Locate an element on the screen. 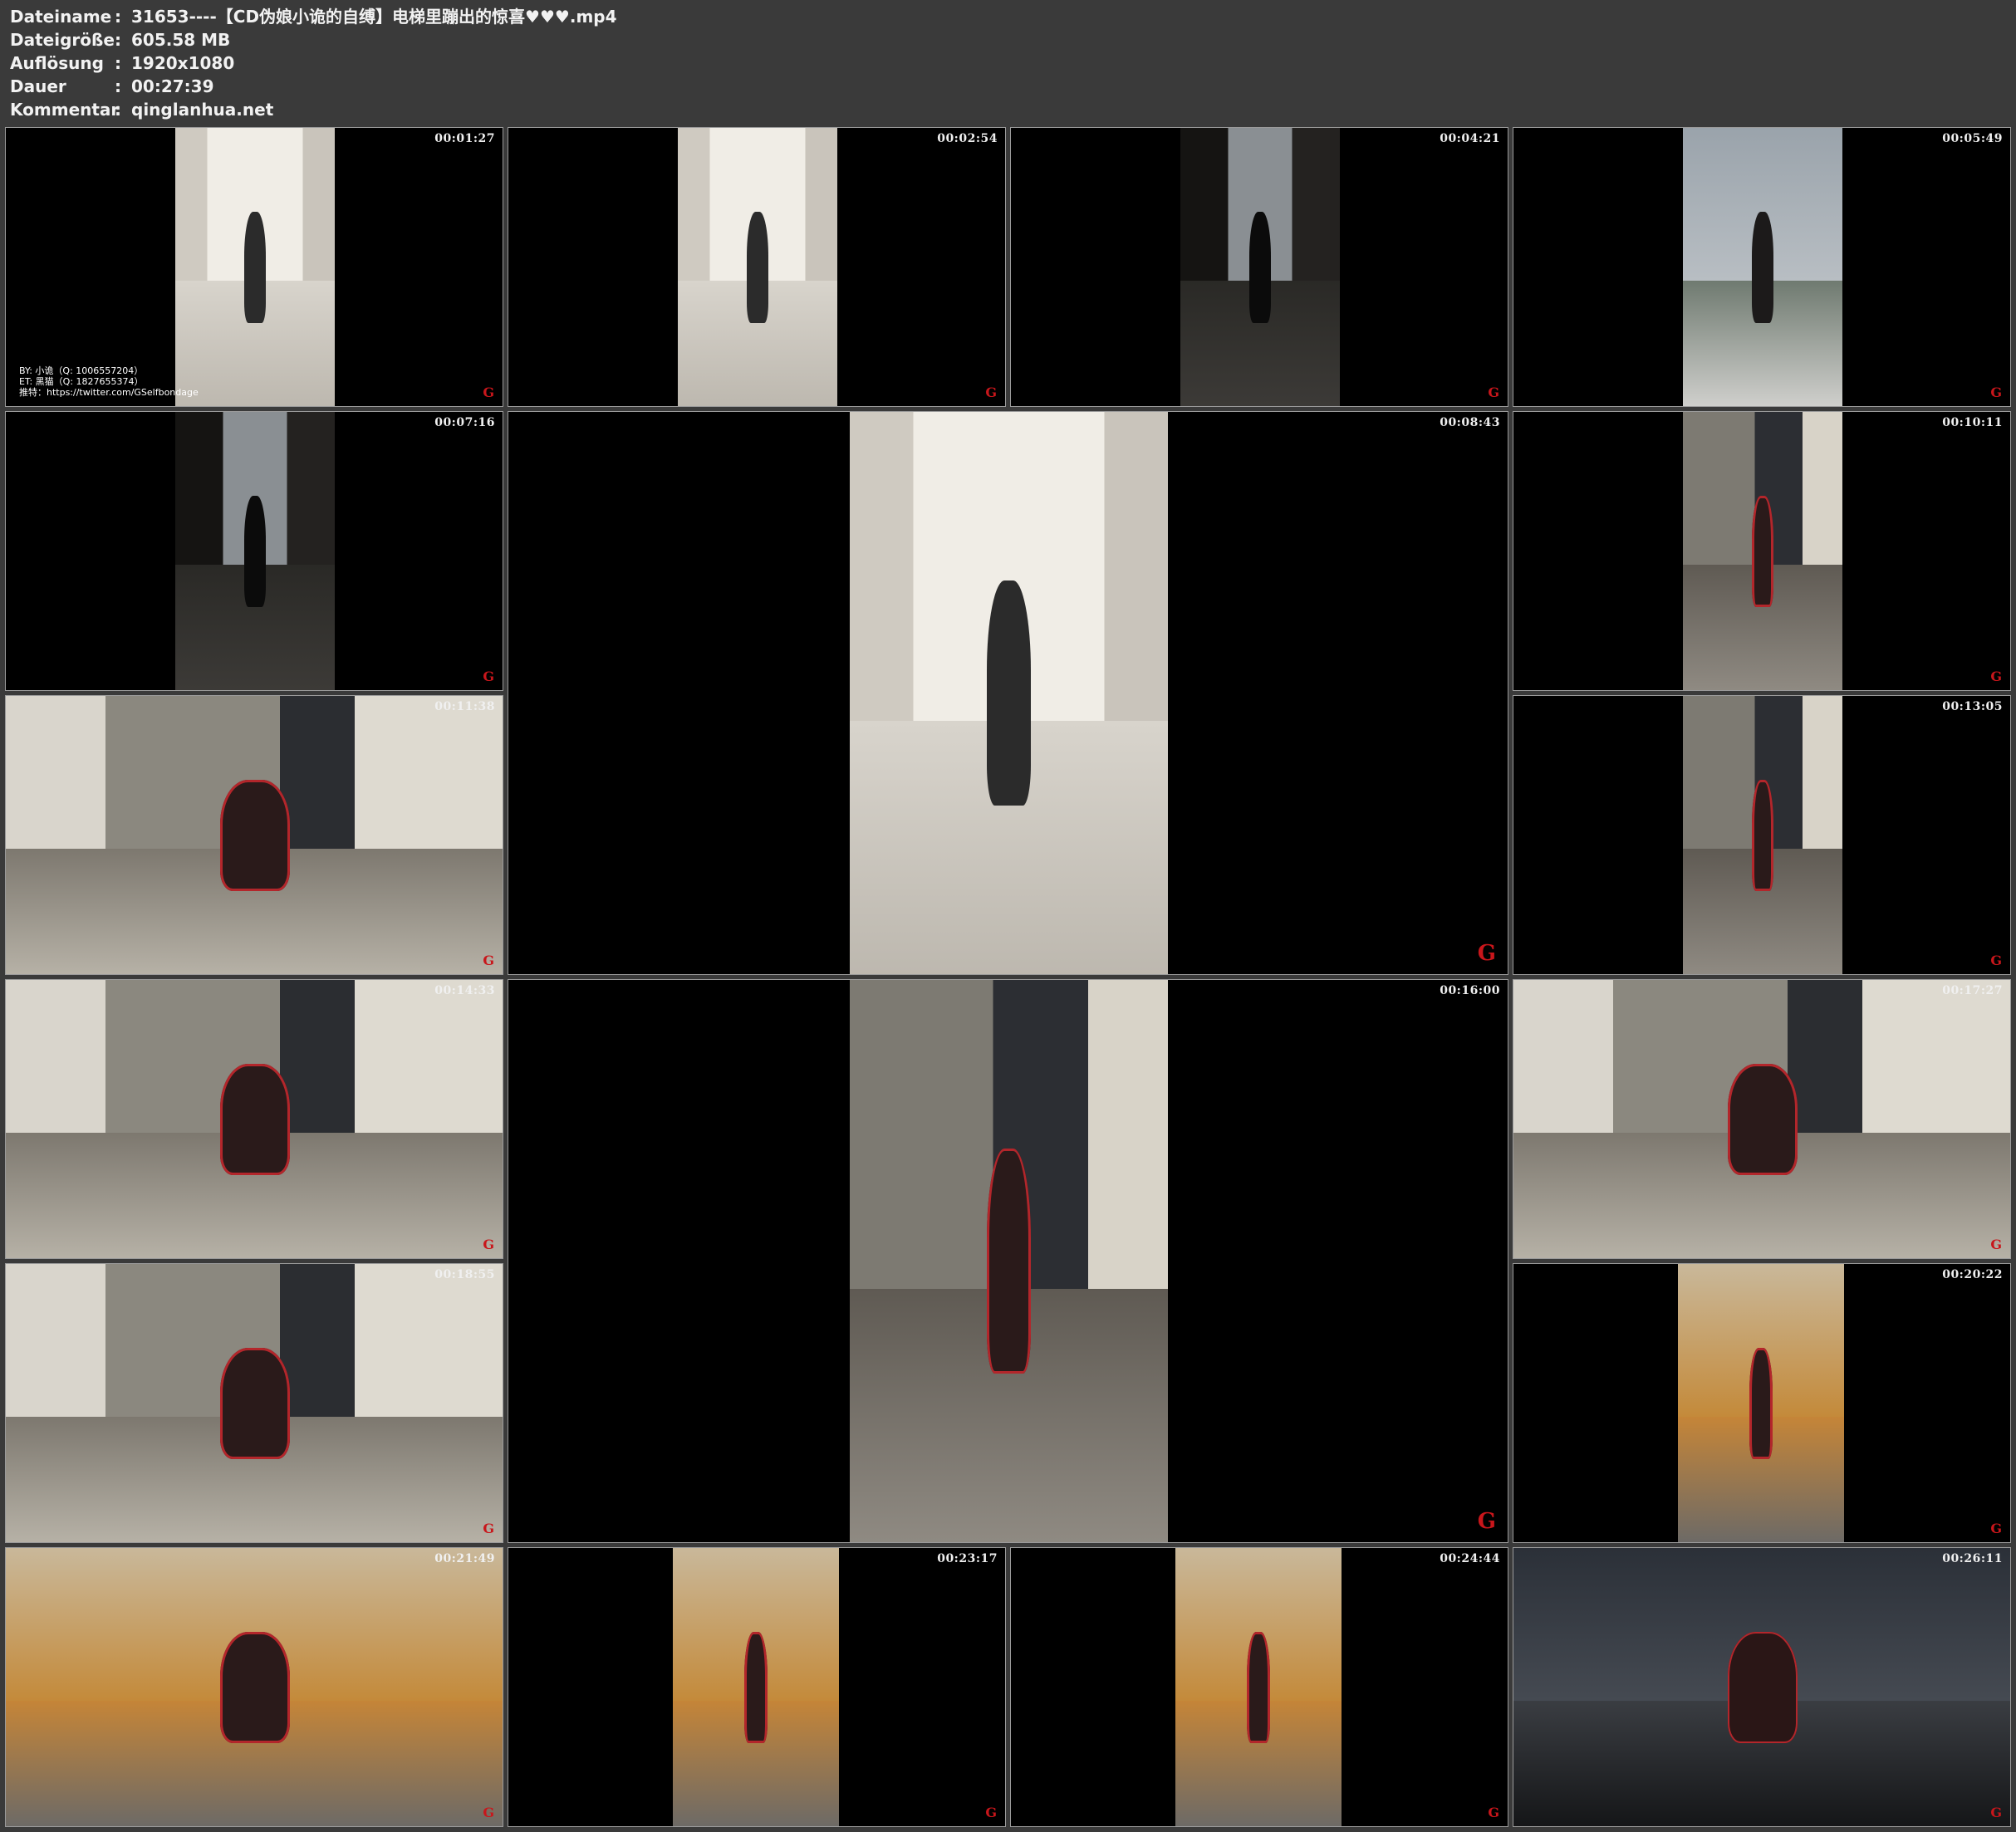  info-row-comment: Kommentar : qinglanhua.net is located at coordinates (313, 109).